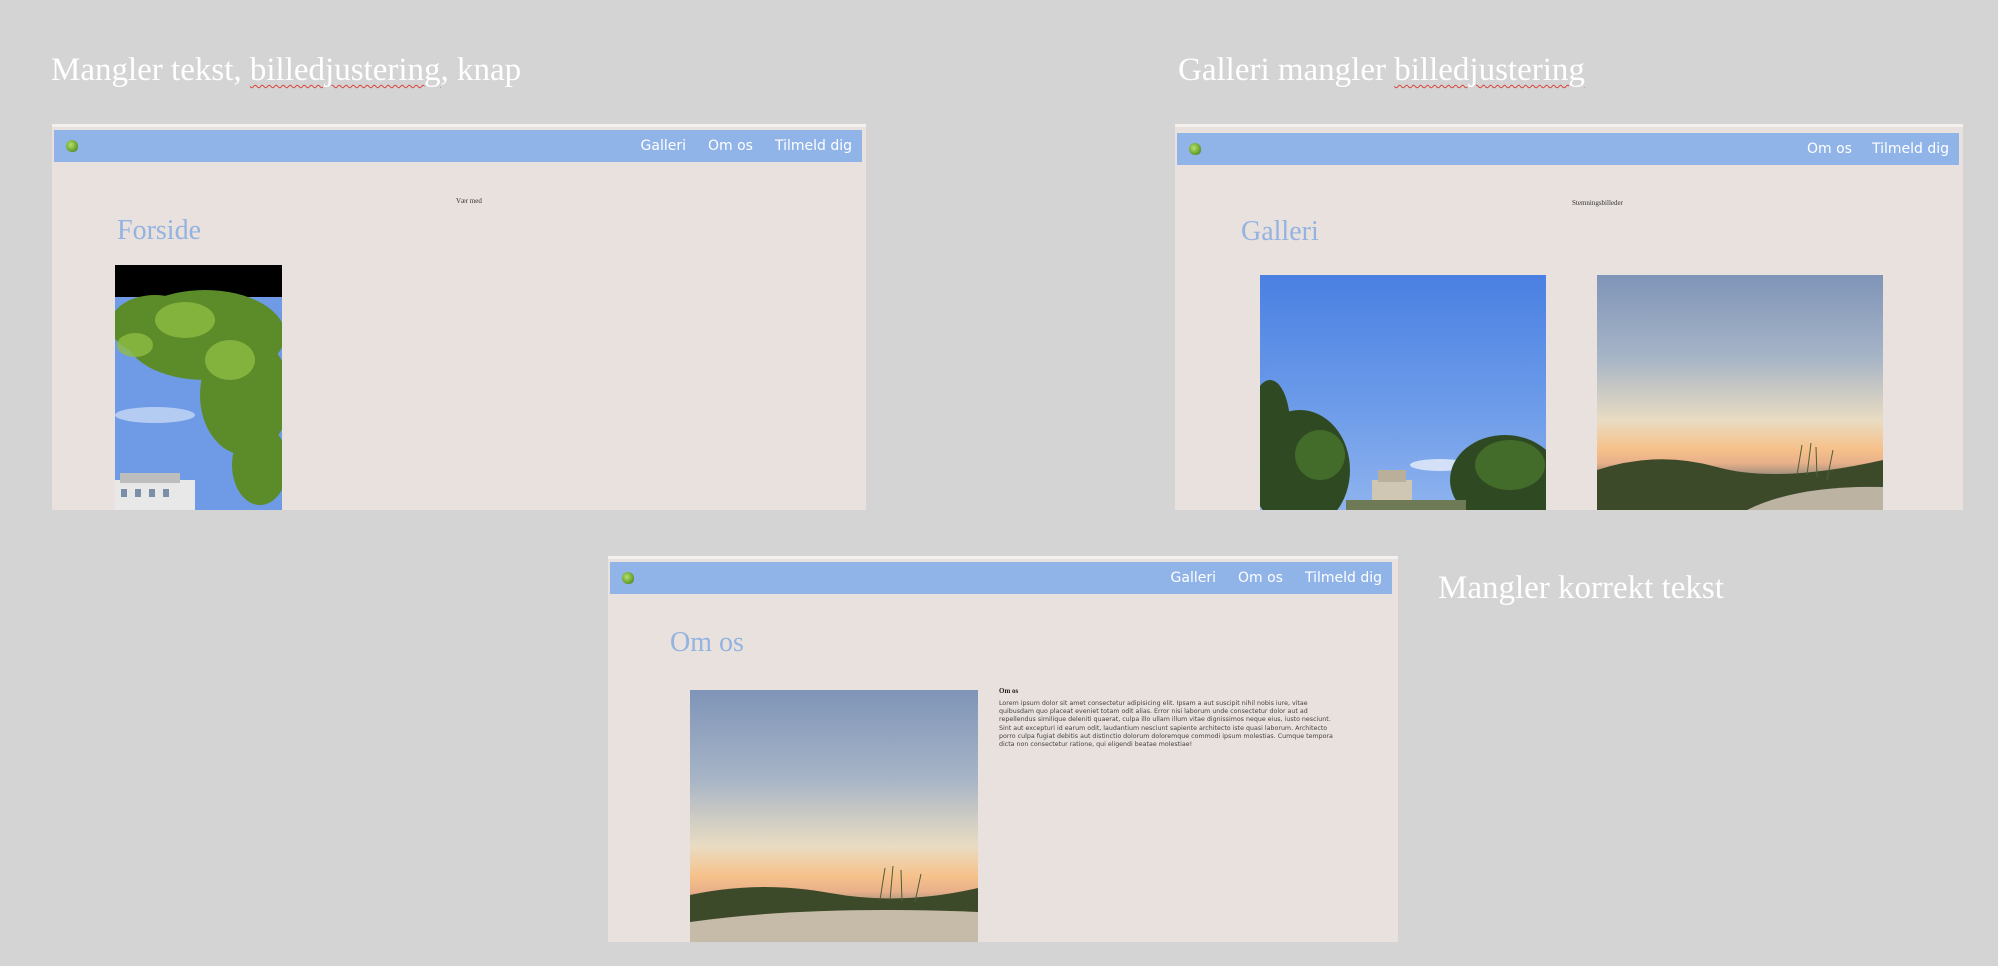 This screenshot has width=1998, height=966. What do you see at coordinates (1489, 70) in the screenshot?
I see `caption-gallery-squiggle: billedjustering` at bounding box center [1489, 70].